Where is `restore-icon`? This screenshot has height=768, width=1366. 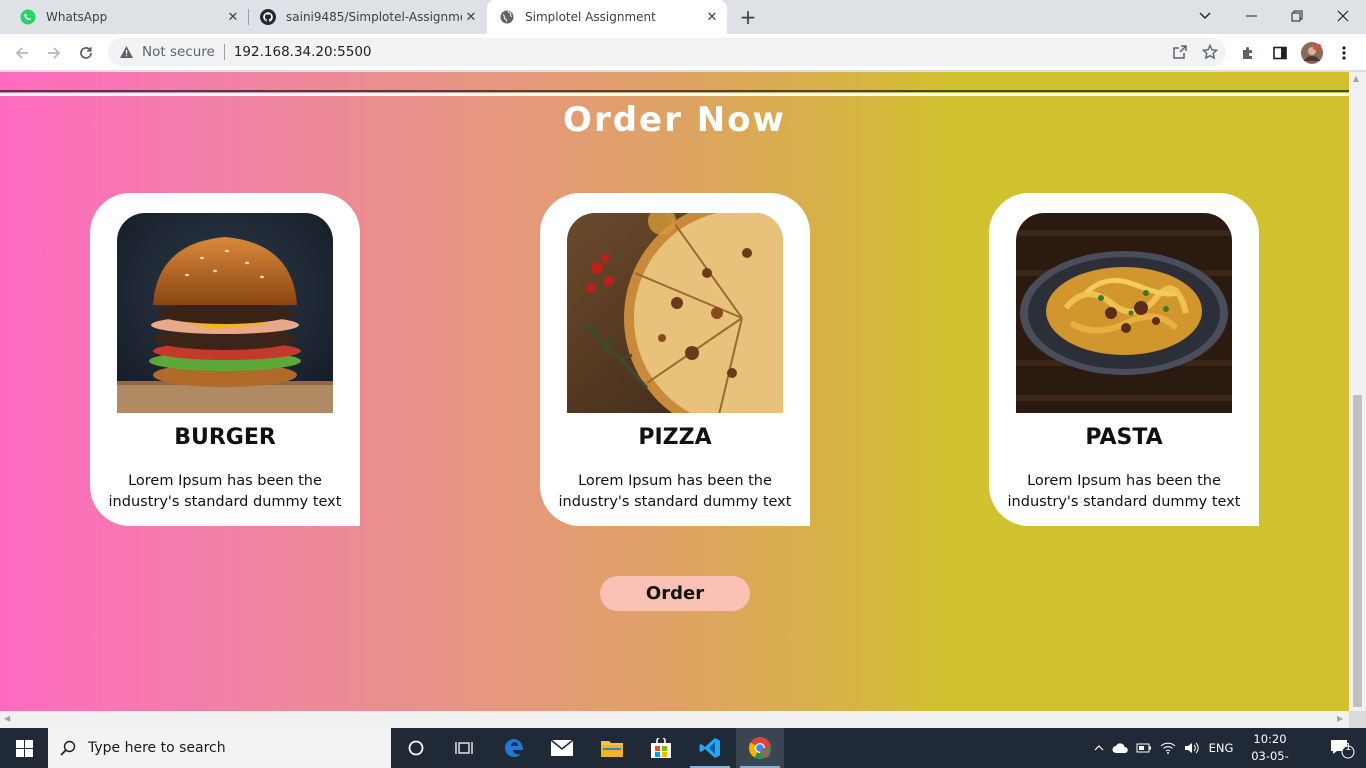 restore-icon is located at coordinates (1297, 16).